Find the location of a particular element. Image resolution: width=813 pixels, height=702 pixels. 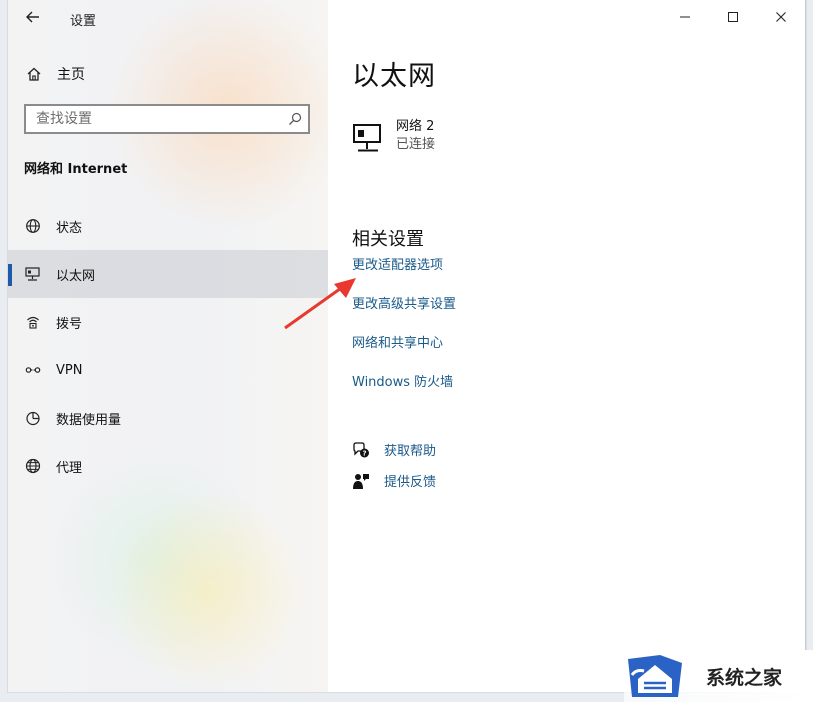

sidebar-item-label: VPN is located at coordinates (69, 370).